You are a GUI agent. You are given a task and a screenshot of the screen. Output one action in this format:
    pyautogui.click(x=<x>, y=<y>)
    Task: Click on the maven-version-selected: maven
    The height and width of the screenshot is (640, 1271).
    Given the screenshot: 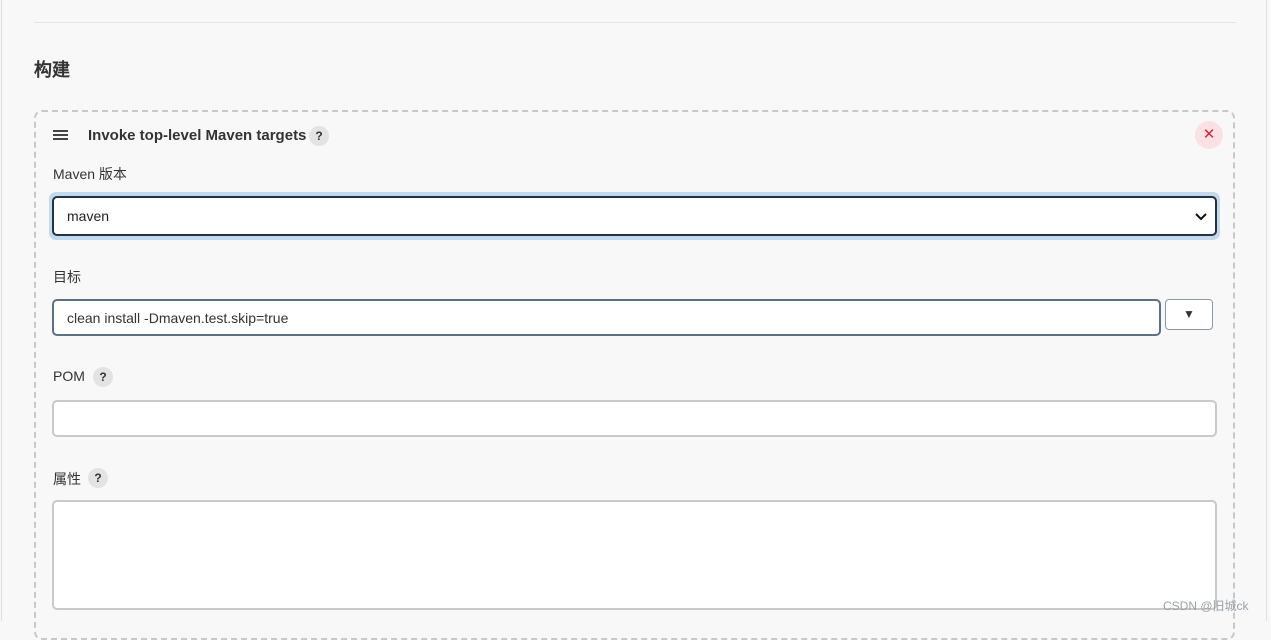 What is the action you would take?
    pyautogui.click(x=88, y=216)
    